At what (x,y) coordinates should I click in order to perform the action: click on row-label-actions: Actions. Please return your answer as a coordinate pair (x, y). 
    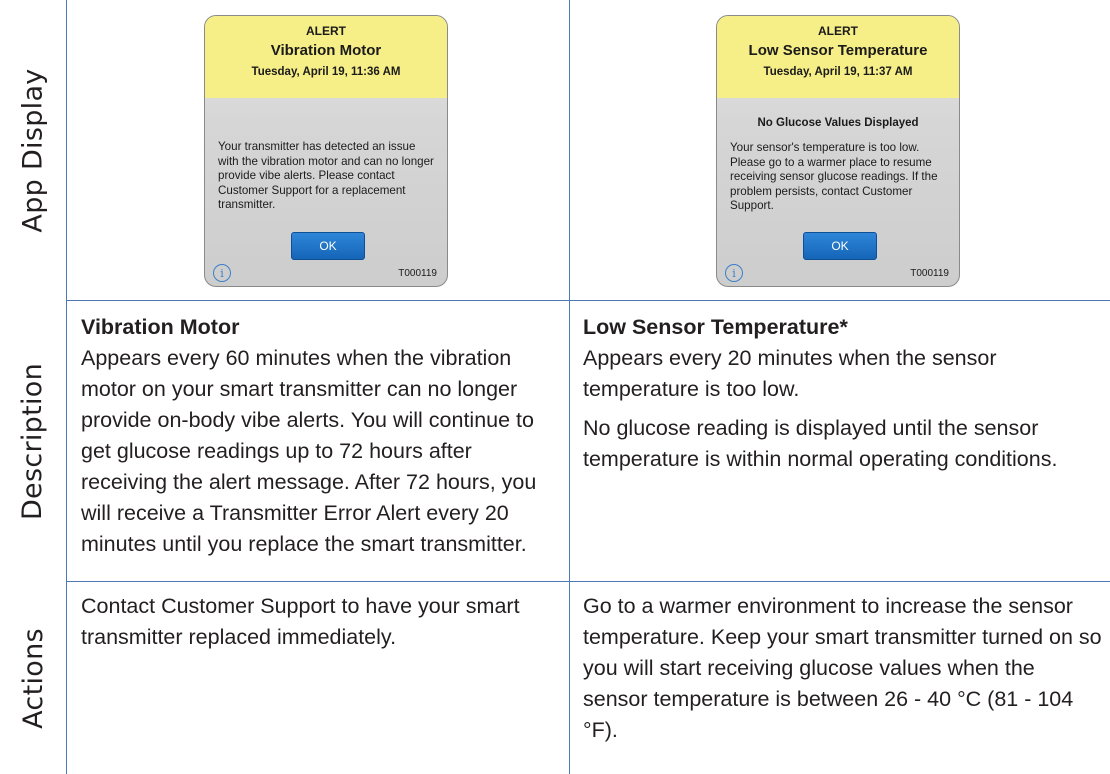
    Looking at the image, I should click on (33, 678).